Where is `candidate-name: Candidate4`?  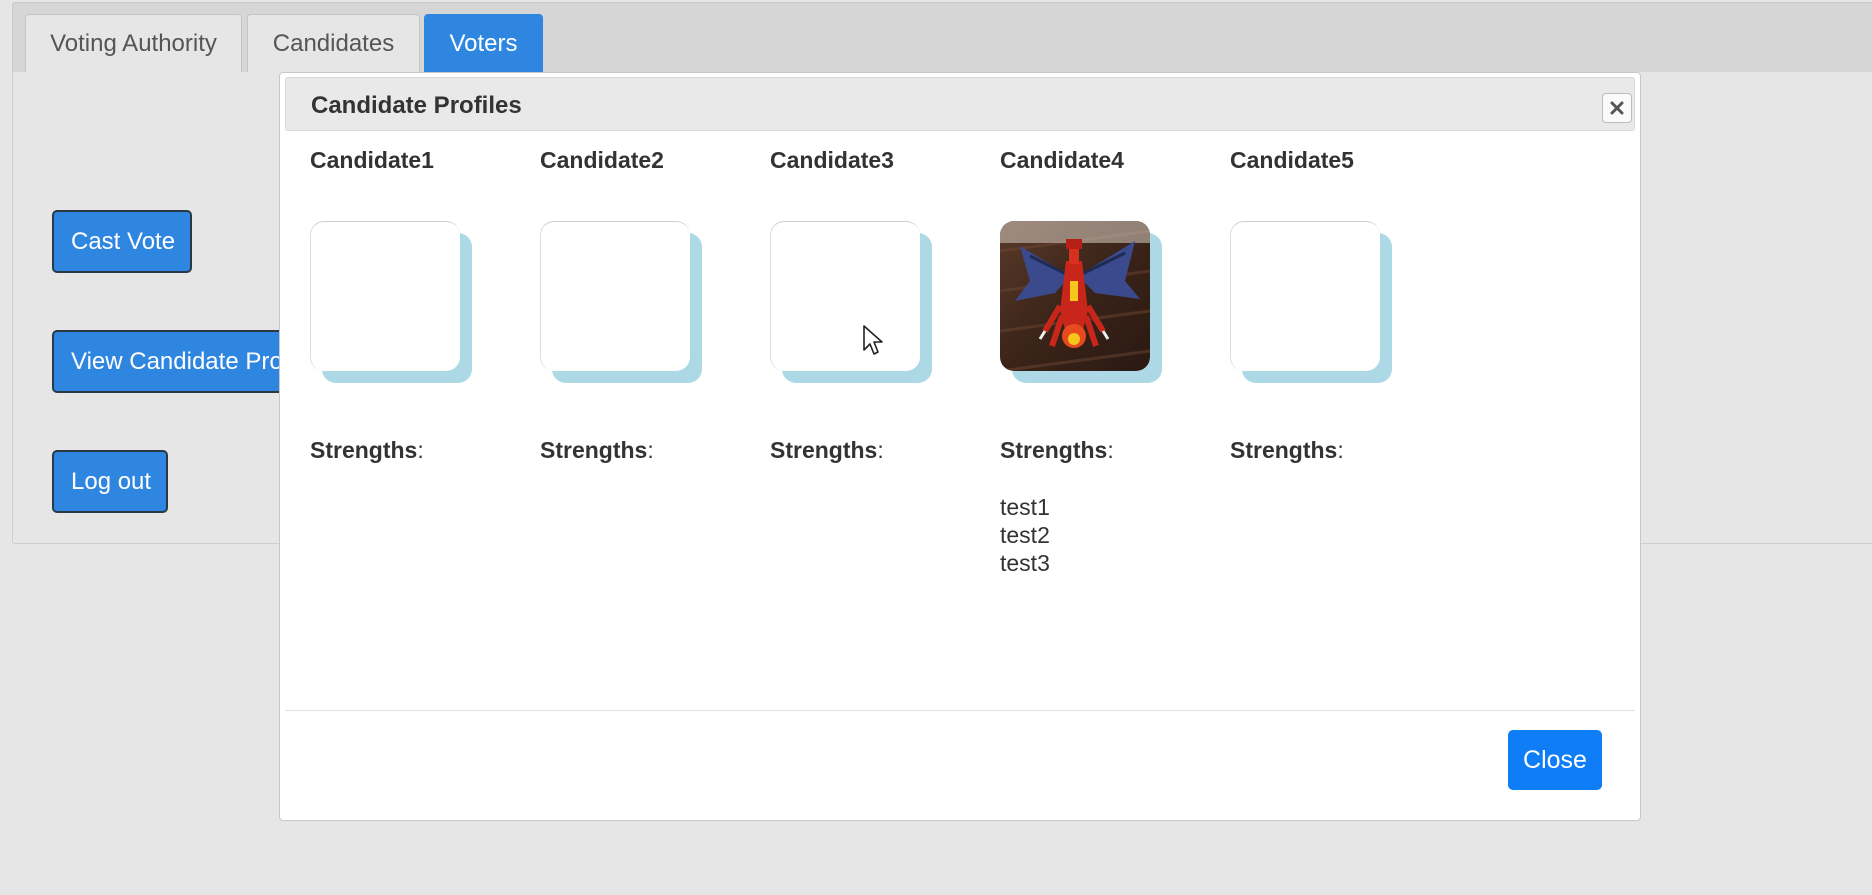 candidate-name: Candidate4 is located at coordinates (1062, 160).